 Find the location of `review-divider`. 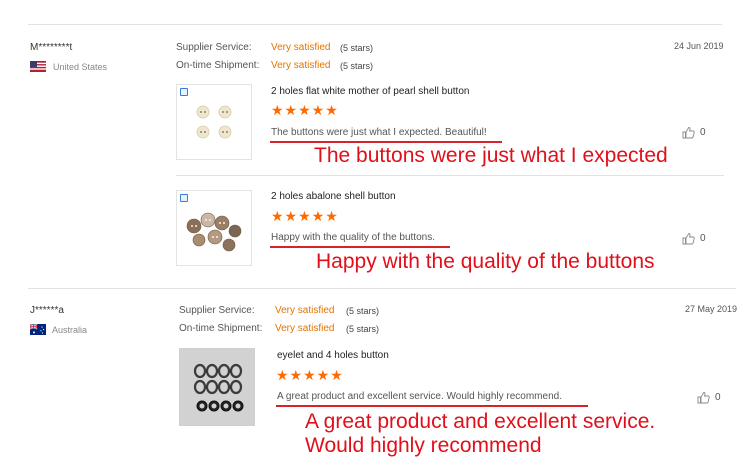

review-divider is located at coordinates (382, 288).